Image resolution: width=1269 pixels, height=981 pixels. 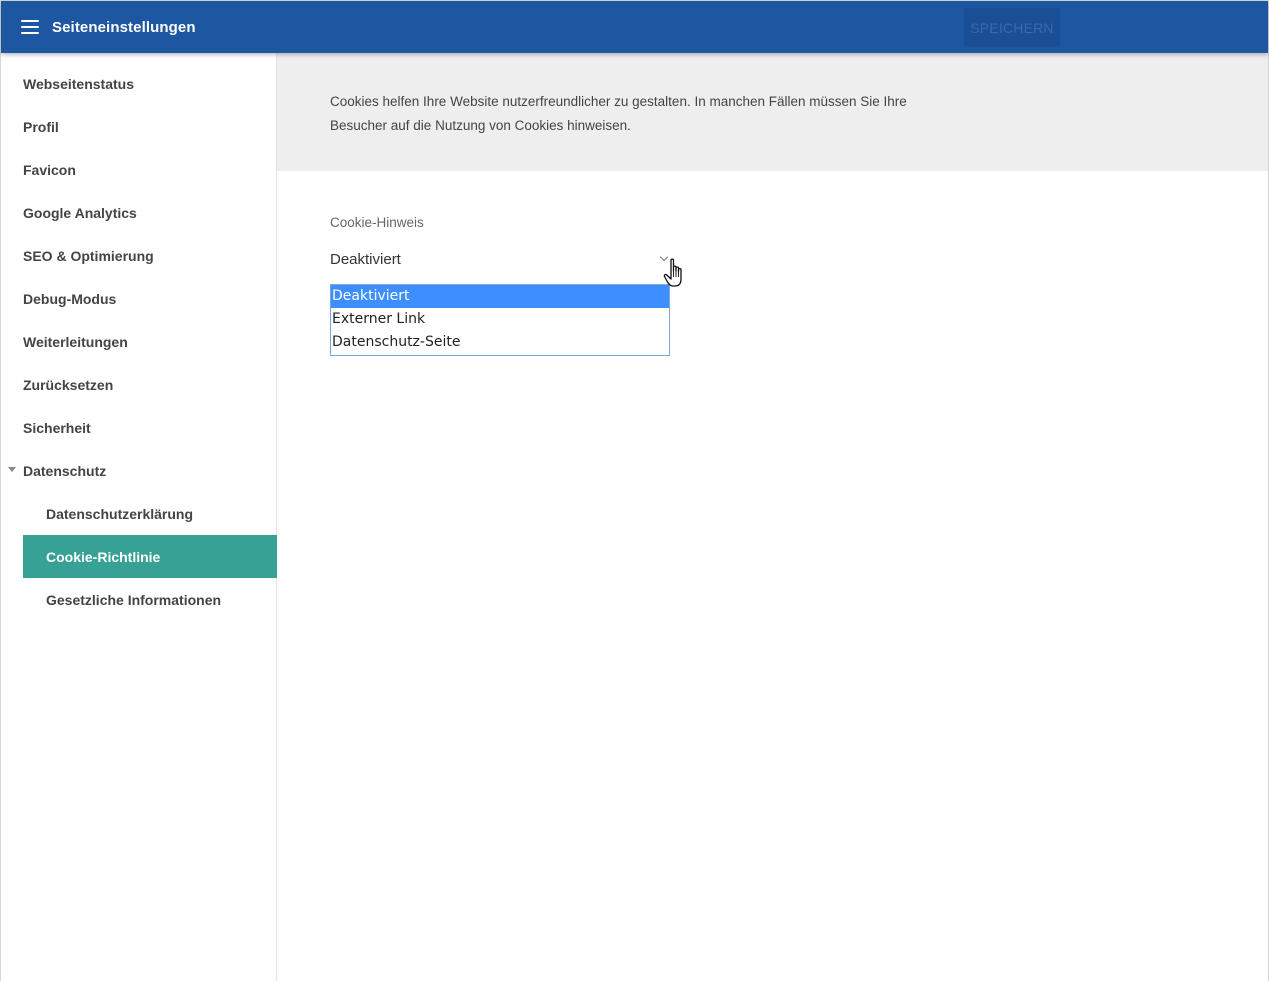 What do you see at coordinates (142, 470) in the screenshot?
I see `sidebar-item-datenschutz: Datenschutz` at bounding box center [142, 470].